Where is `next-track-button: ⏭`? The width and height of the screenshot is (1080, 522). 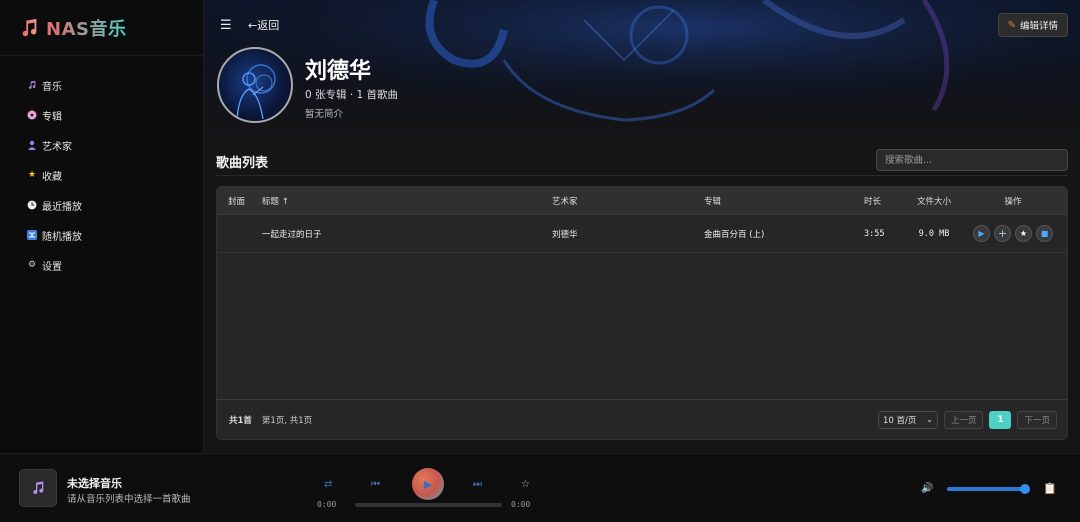
next-track-button: ⏭ is located at coordinates (477, 484).